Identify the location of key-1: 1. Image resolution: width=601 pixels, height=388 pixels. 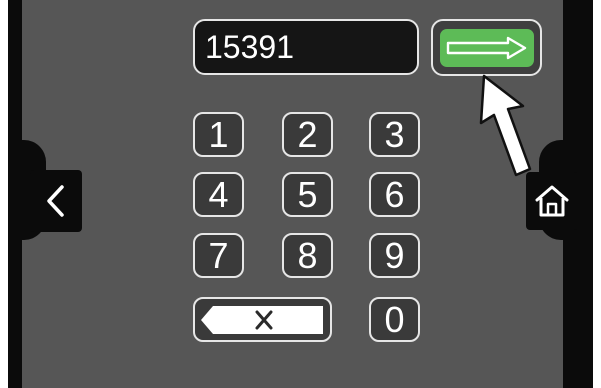
(218, 134).